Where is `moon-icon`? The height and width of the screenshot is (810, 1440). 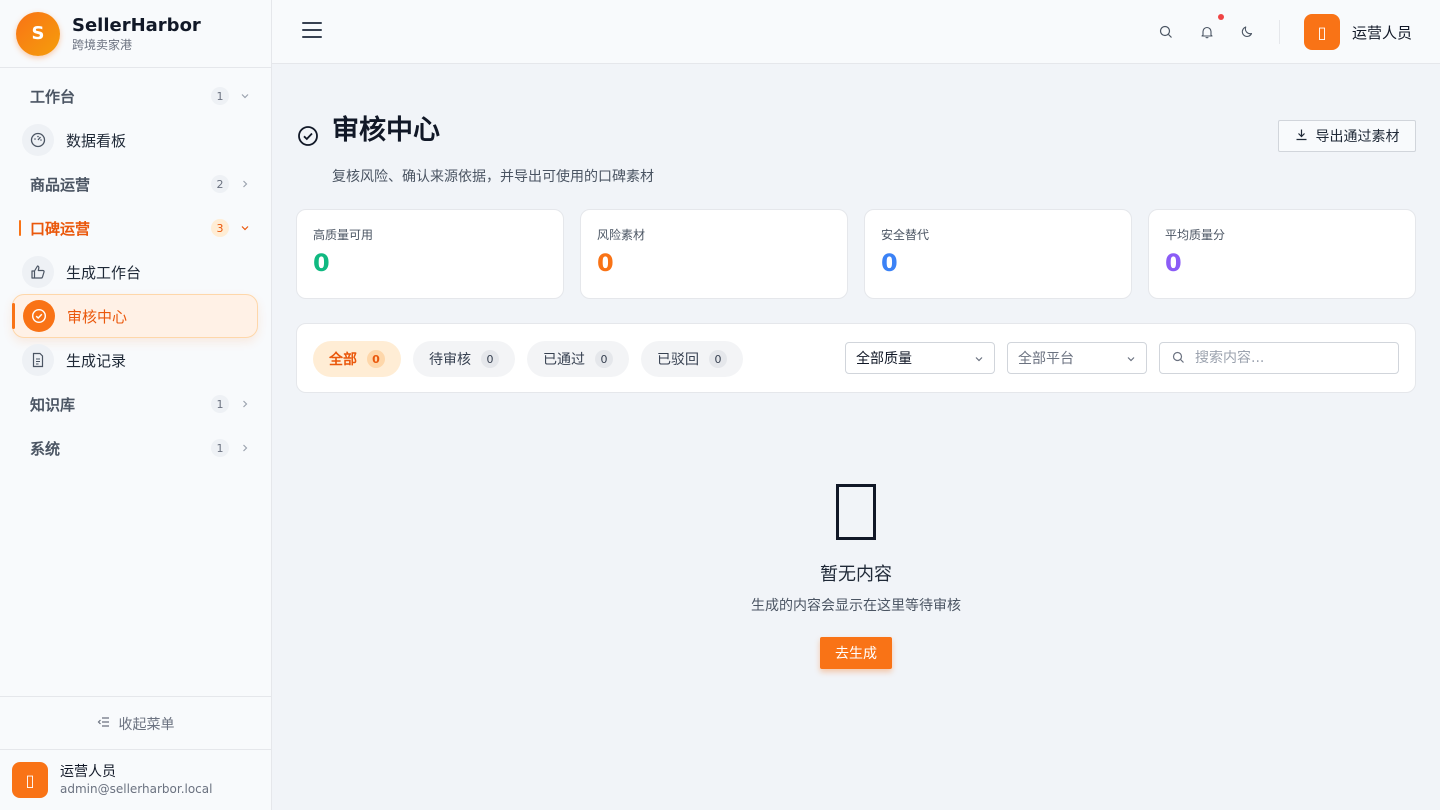
moon-icon is located at coordinates (1247, 32).